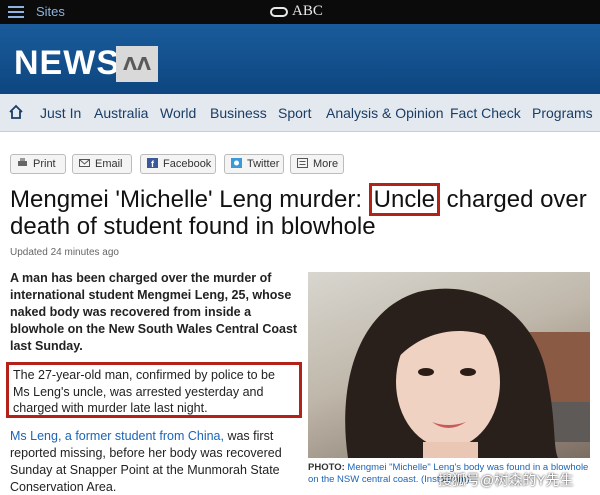 The image size is (600, 495). What do you see at coordinates (44, 164) in the screenshot?
I see `print-label: Print` at bounding box center [44, 164].